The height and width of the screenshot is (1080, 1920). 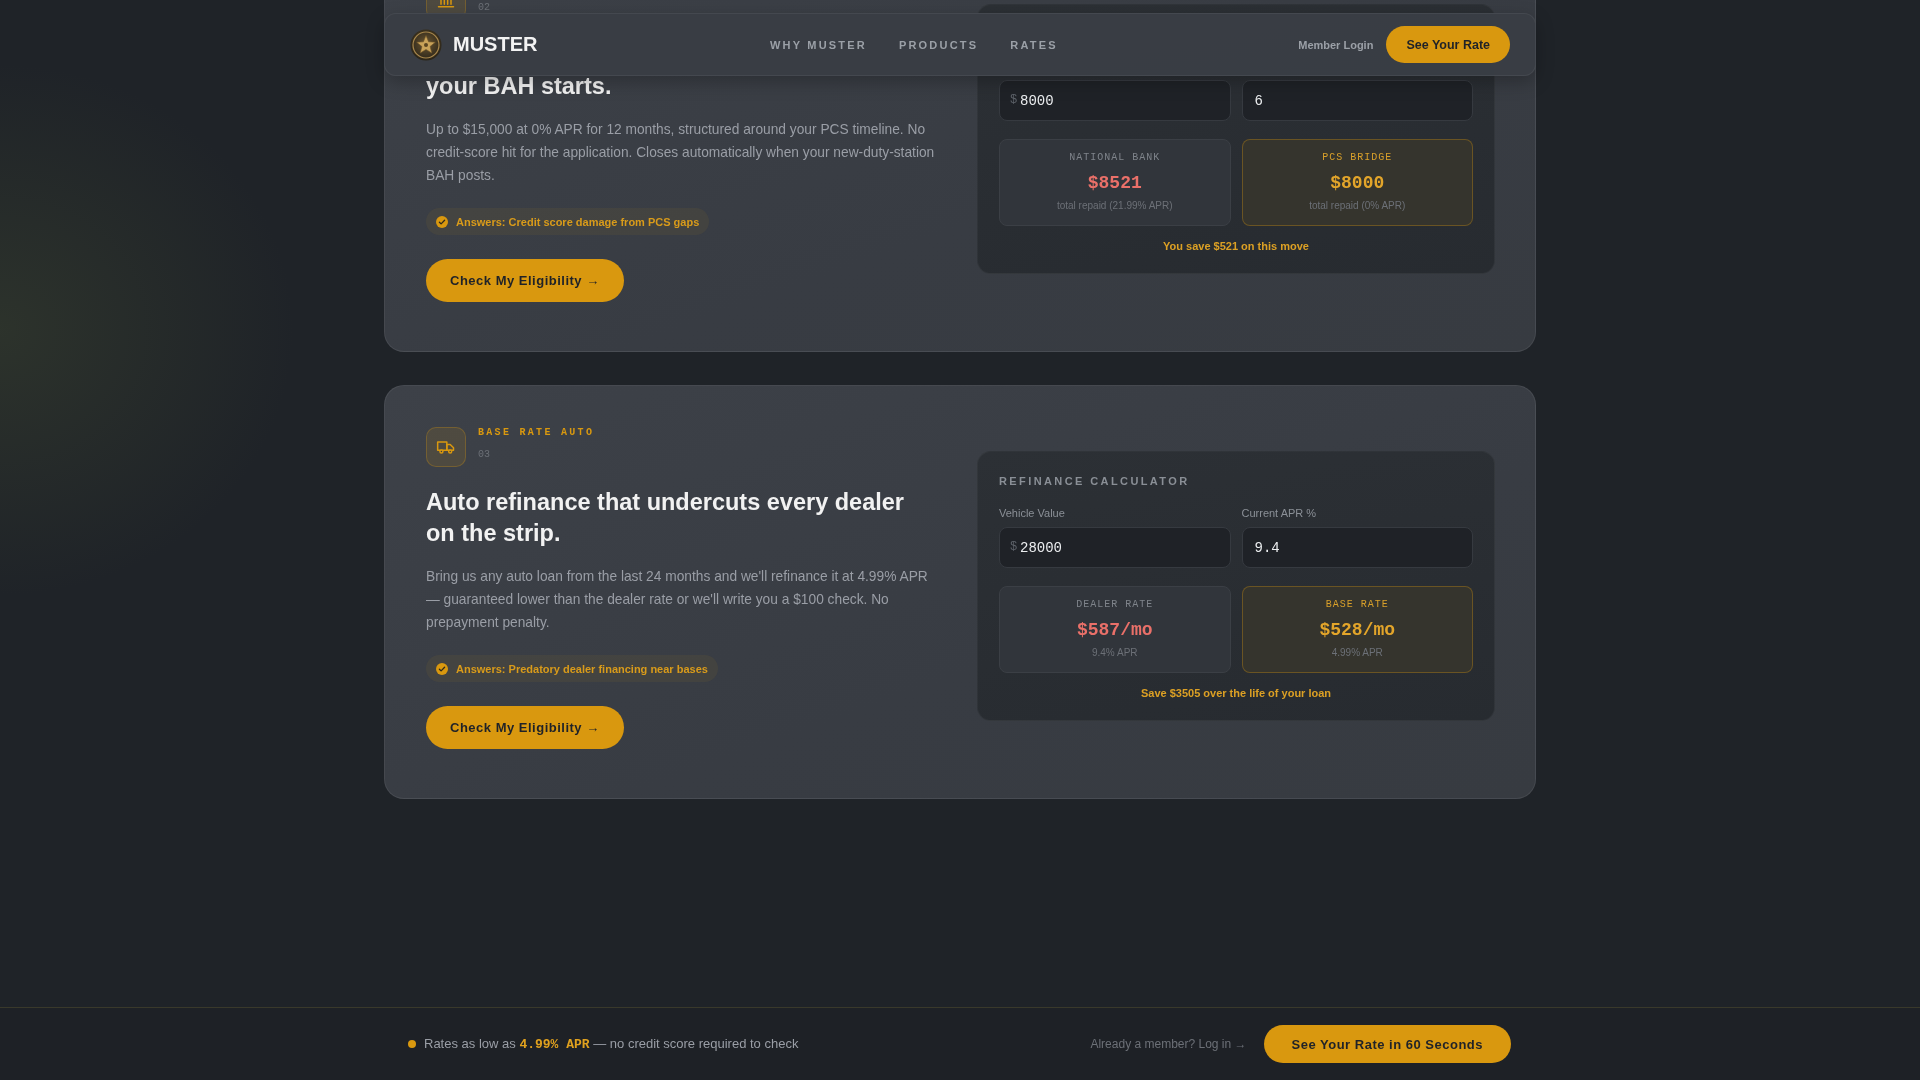 What do you see at coordinates (1357, 100) in the screenshot?
I see `input-field: 6` at bounding box center [1357, 100].